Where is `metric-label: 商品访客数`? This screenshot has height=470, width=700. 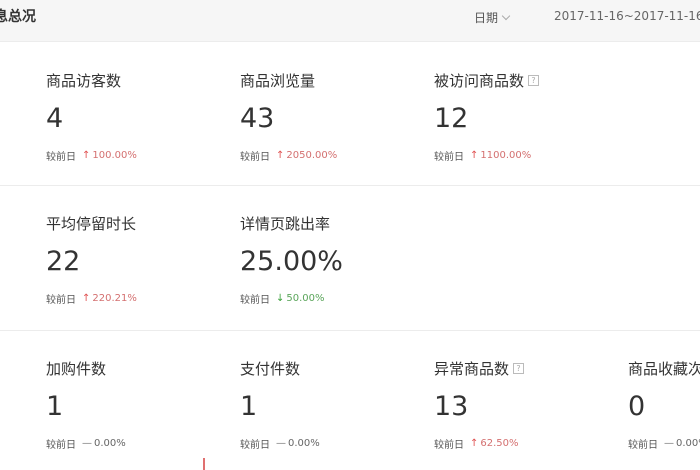
metric-label: 商品访客数 is located at coordinates (84, 81).